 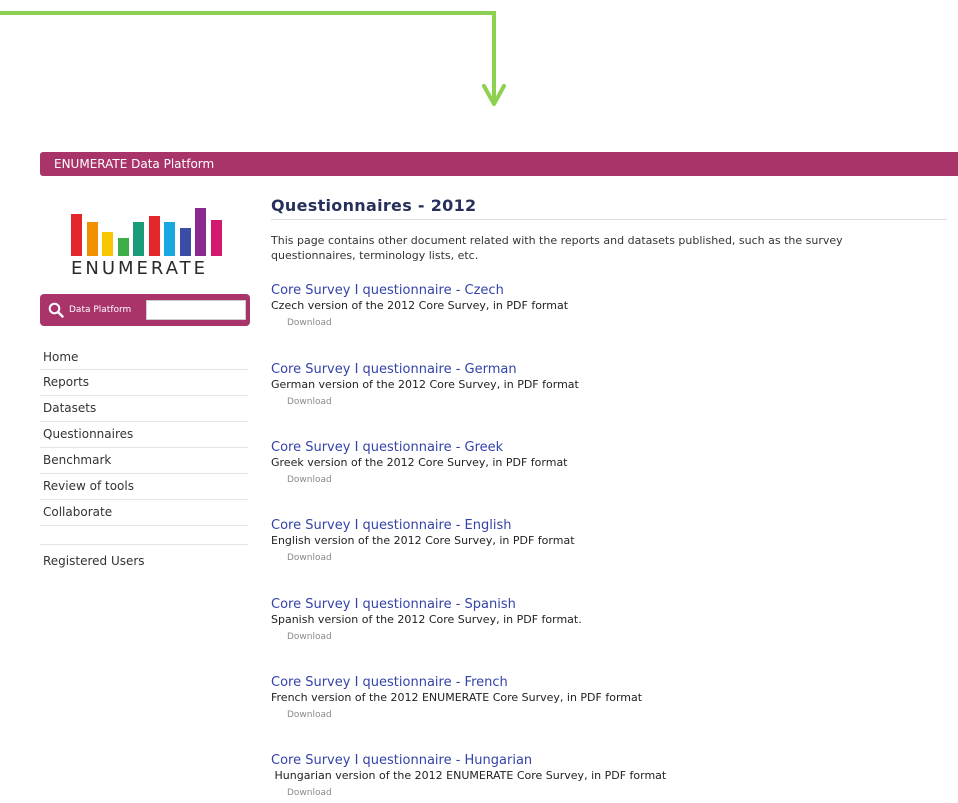 I want to click on sidebar-item-reports: Reports, so click(x=144, y=383).